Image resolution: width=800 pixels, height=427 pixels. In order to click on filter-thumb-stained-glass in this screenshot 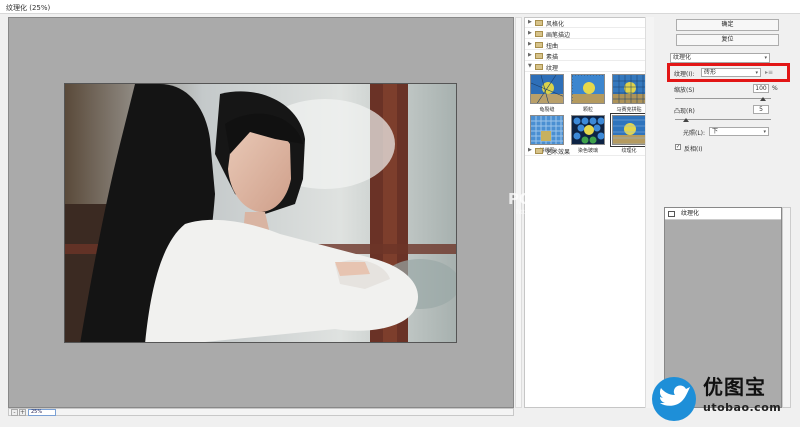, I will do `click(588, 130)`.